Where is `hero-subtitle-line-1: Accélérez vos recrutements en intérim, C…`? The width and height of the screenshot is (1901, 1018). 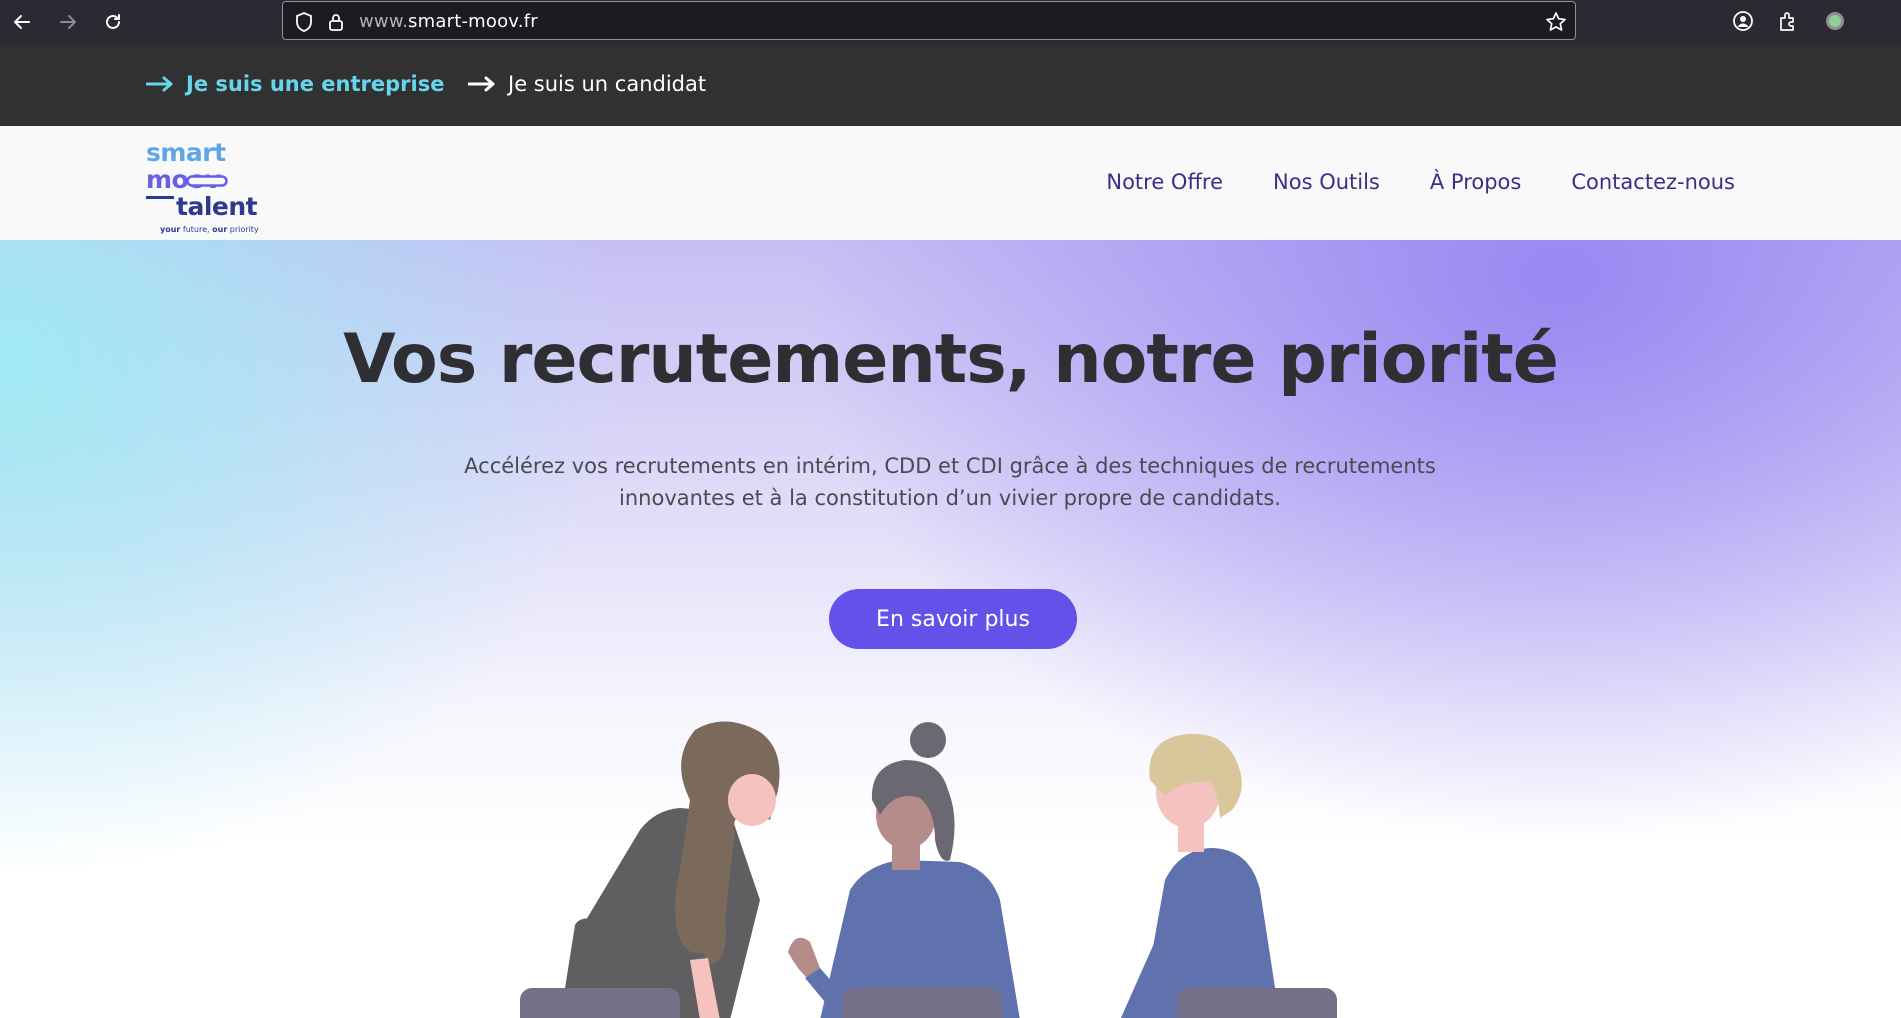
hero-subtitle-line-1: Accélérez vos recrutements en intérim, C… is located at coordinates (950, 466).